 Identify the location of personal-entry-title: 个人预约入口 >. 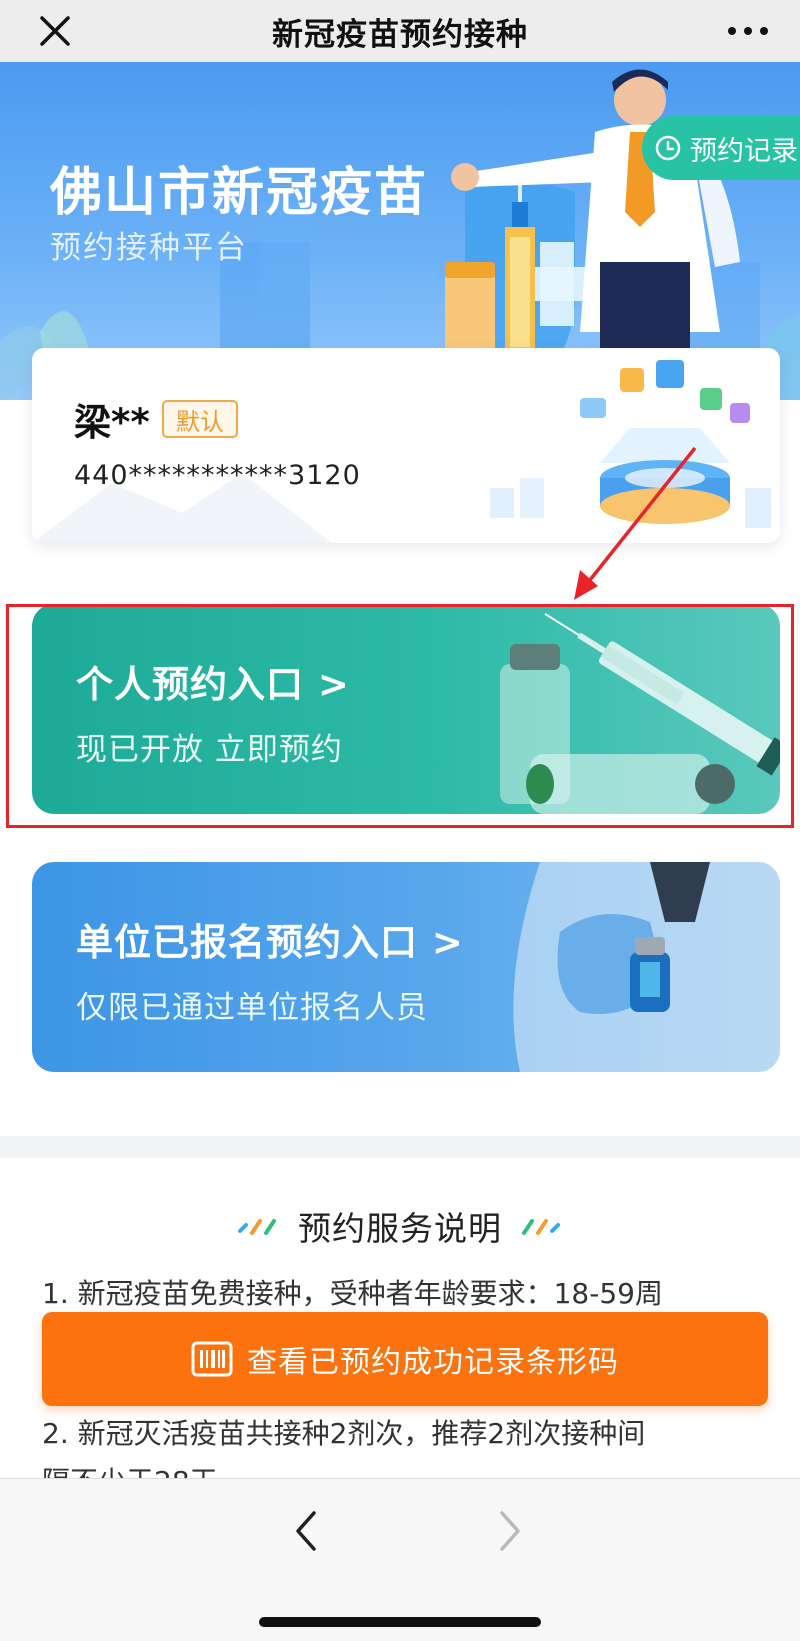
(213, 684).